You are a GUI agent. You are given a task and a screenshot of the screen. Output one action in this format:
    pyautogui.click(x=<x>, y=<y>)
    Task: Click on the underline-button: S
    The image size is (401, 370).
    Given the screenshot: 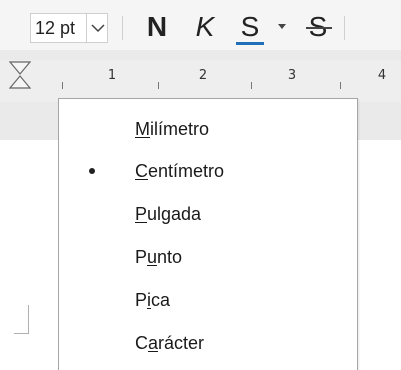 What is the action you would take?
    pyautogui.click(x=250, y=27)
    